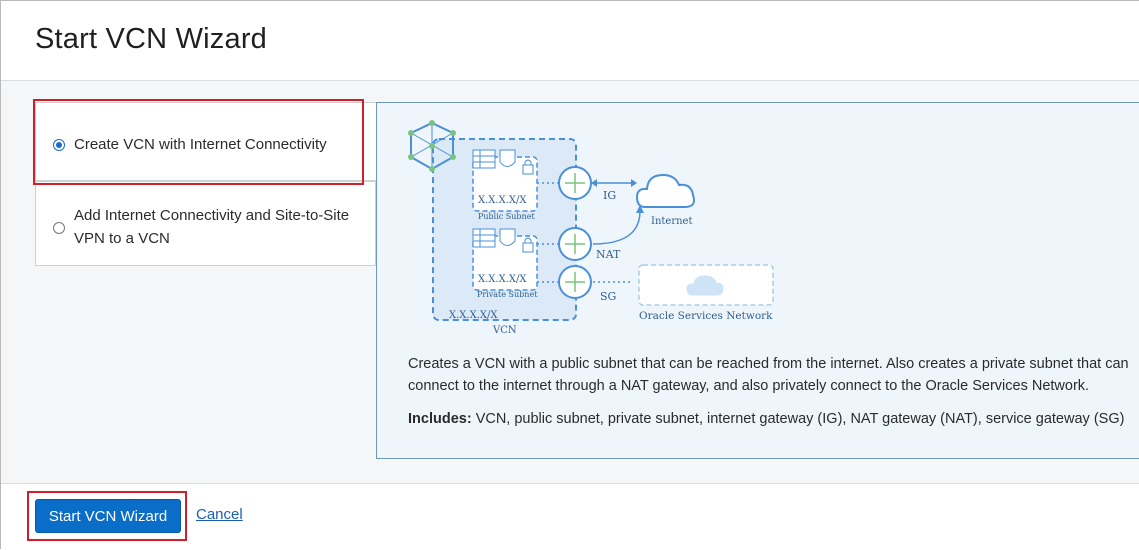  I want to click on internet-gateway-icon, so click(575, 183).